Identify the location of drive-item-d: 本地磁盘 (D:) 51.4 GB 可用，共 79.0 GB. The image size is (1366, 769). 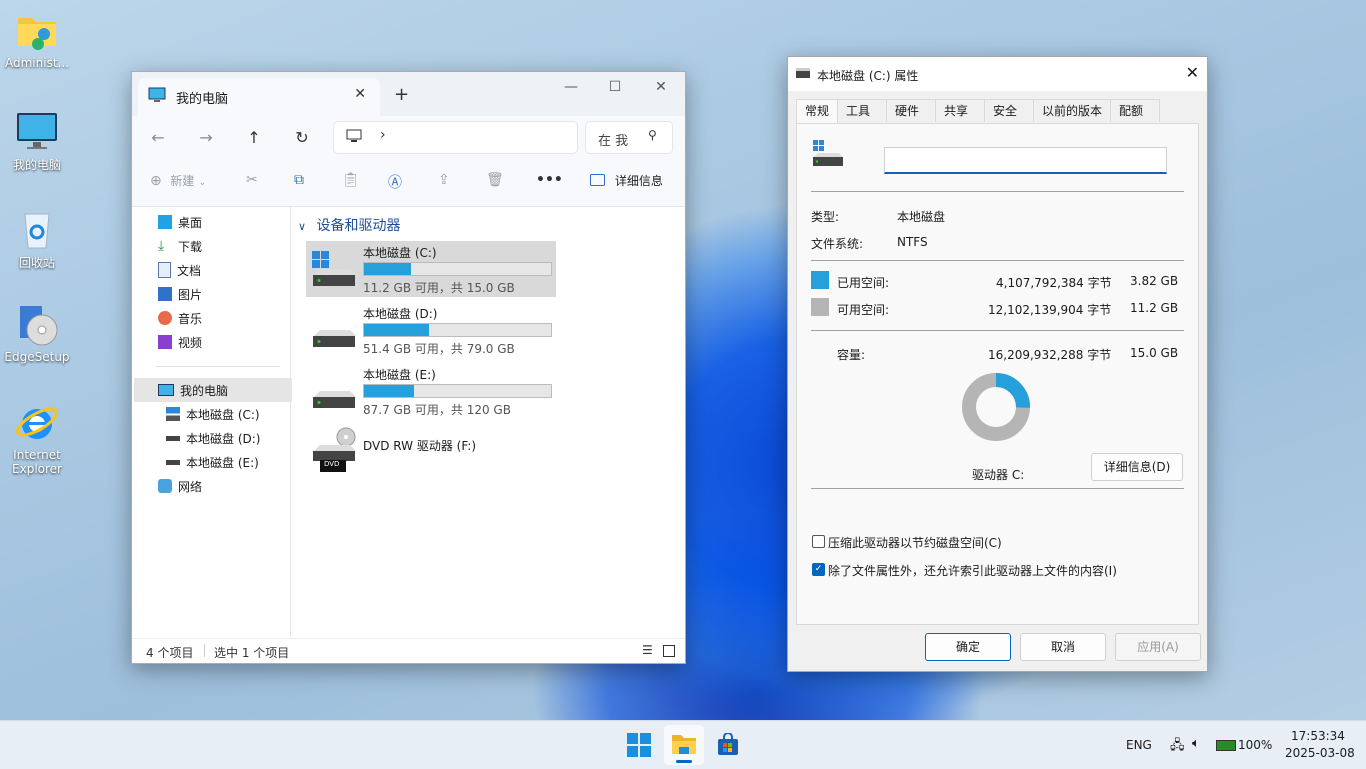
(431, 330).